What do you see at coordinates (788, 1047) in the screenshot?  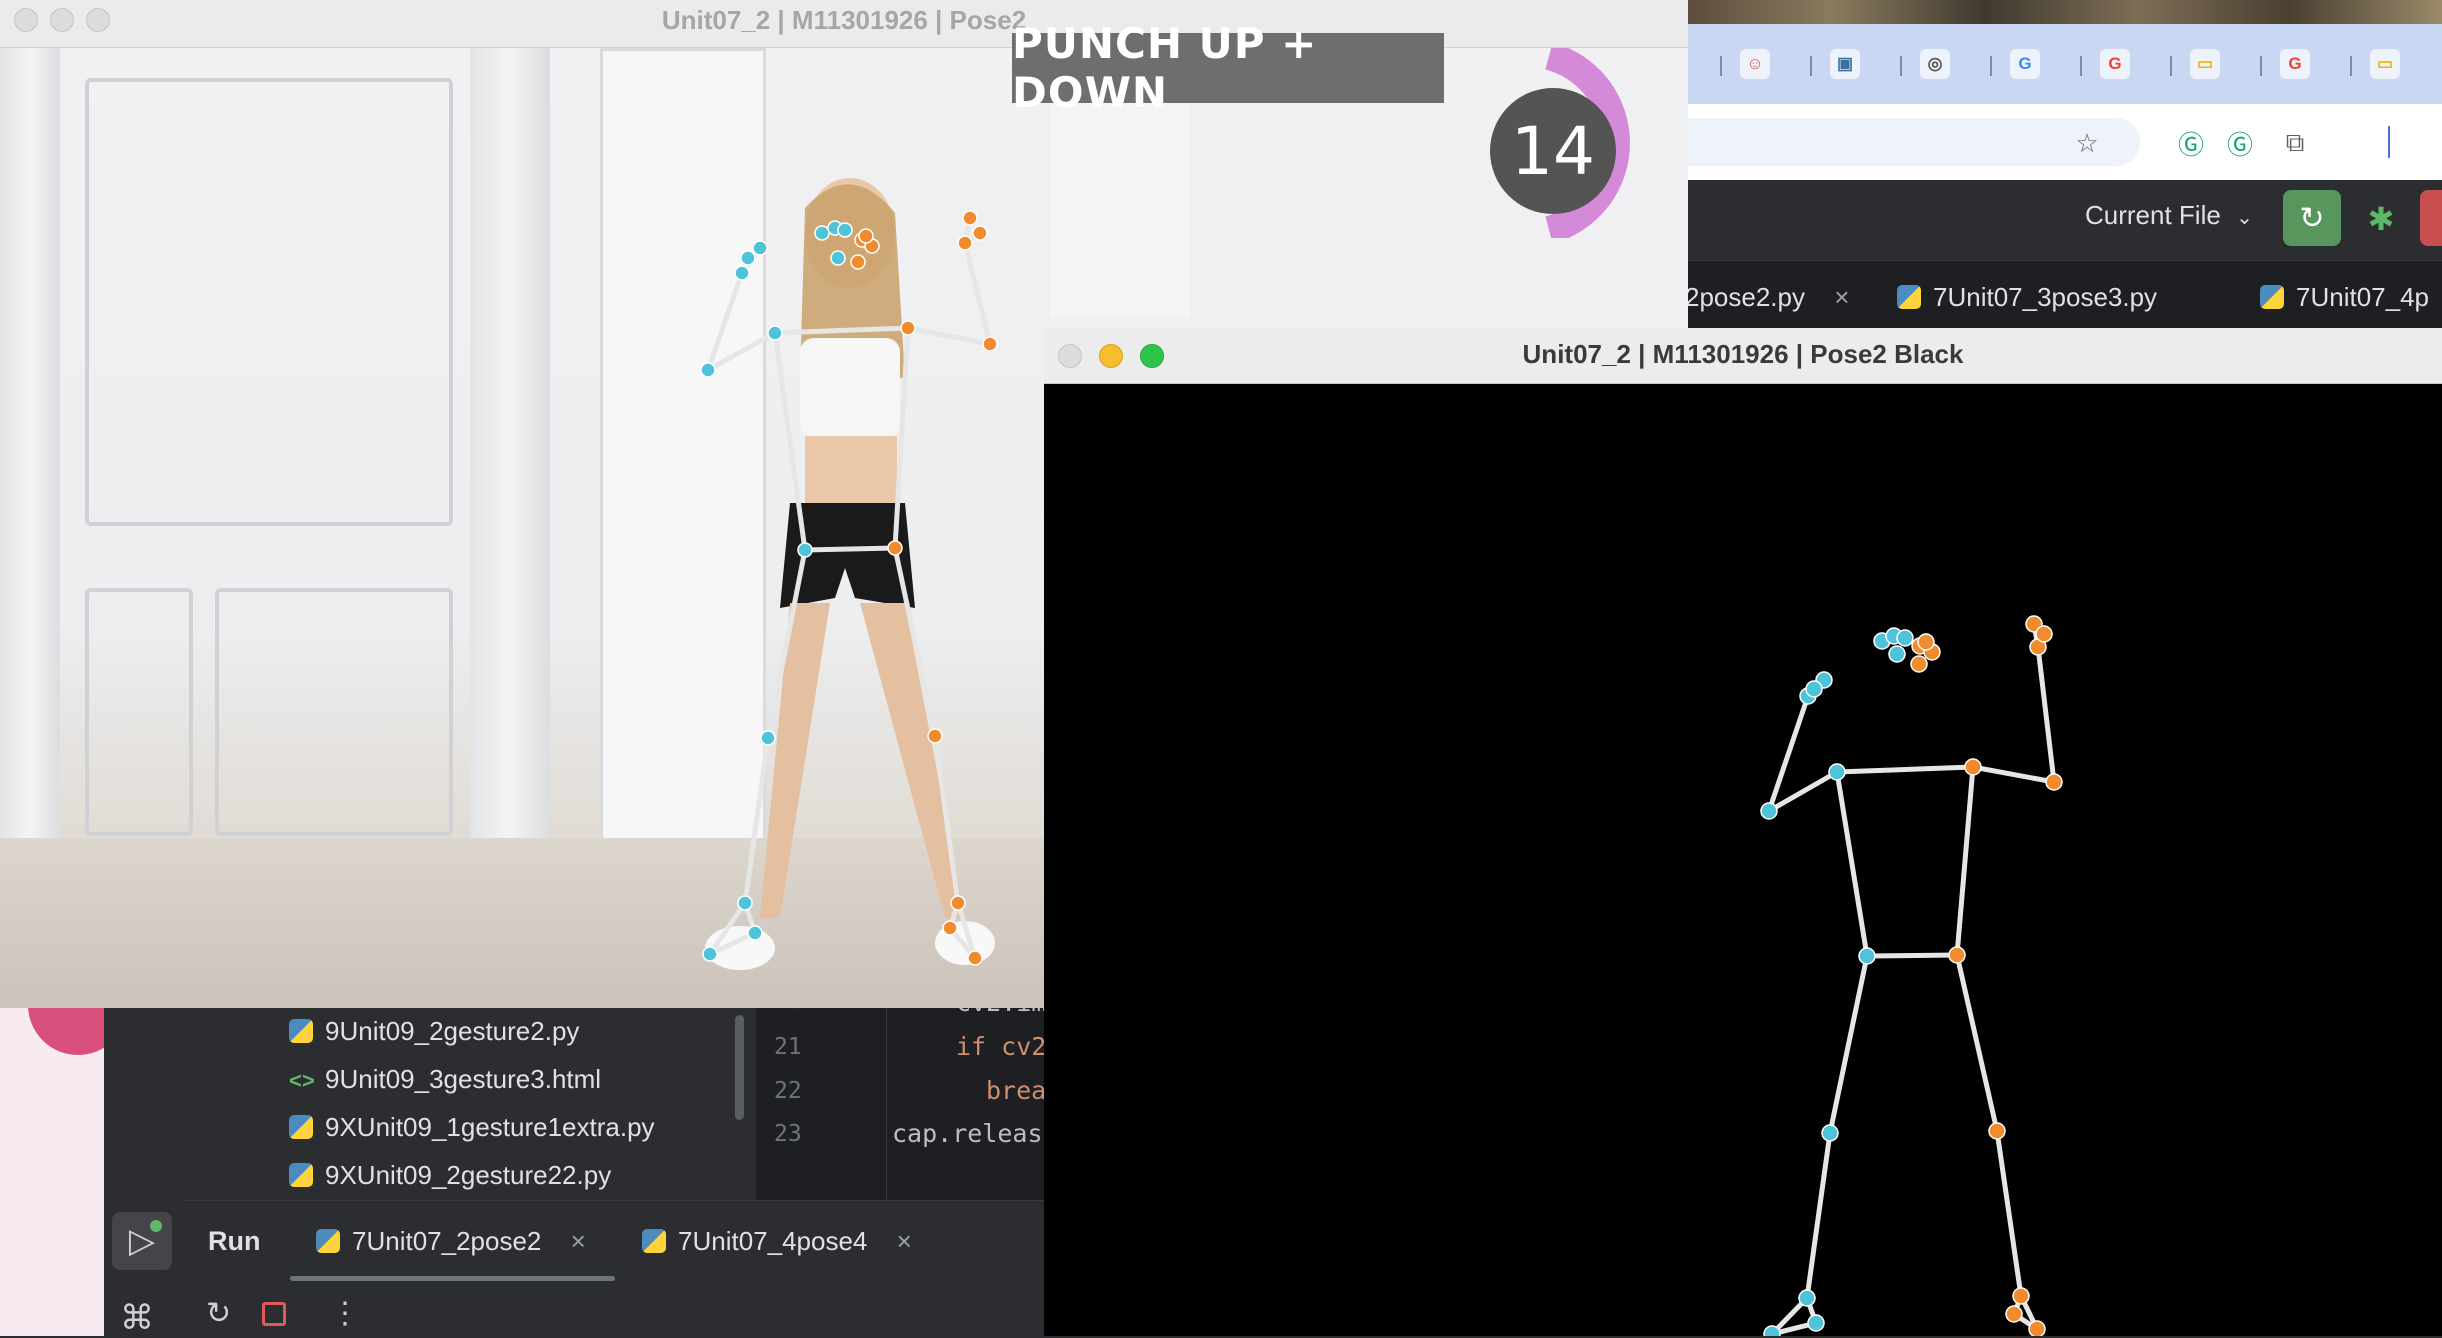 I see `line-number: 21` at bounding box center [788, 1047].